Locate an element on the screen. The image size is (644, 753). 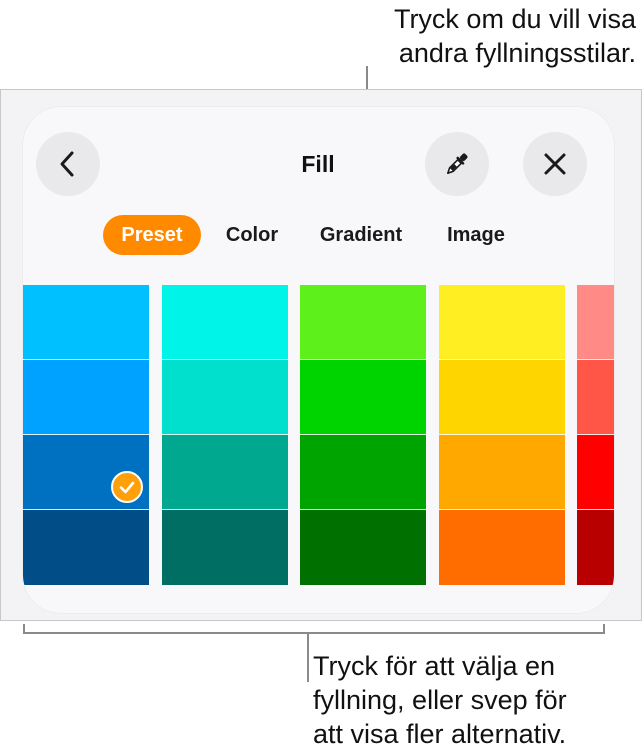
callout-bottom-stem is located at coordinates (308, 657).